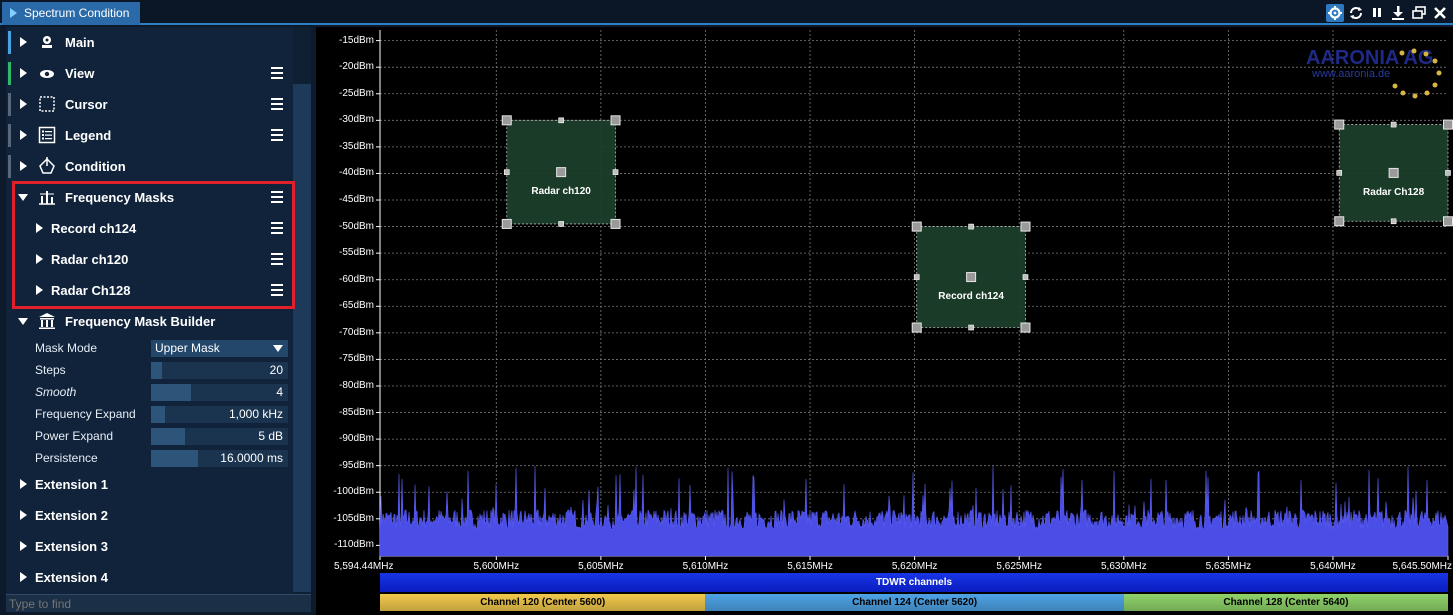 Image resolution: width=1453 pixels, height=615 pixels. I want to click on mask-label: Record ch124, so click(971, 297).